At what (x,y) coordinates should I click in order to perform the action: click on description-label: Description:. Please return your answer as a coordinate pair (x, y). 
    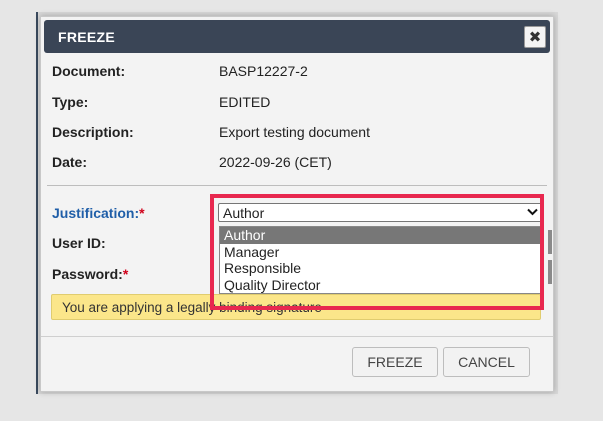
    Looking at the image, I should click on (93, 132).